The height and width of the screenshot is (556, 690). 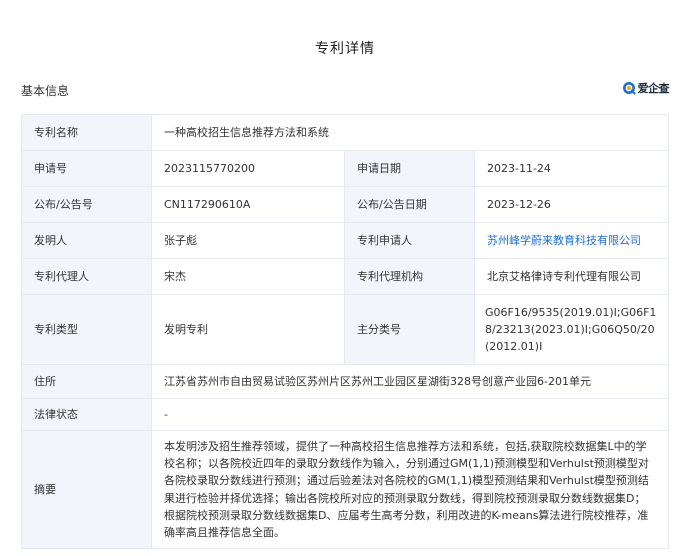 I want to click on table-row: 专利代理人 宋杰 专利代理机构 北京艾格律诗专利代理有限公司, so click(x=345, y=276).